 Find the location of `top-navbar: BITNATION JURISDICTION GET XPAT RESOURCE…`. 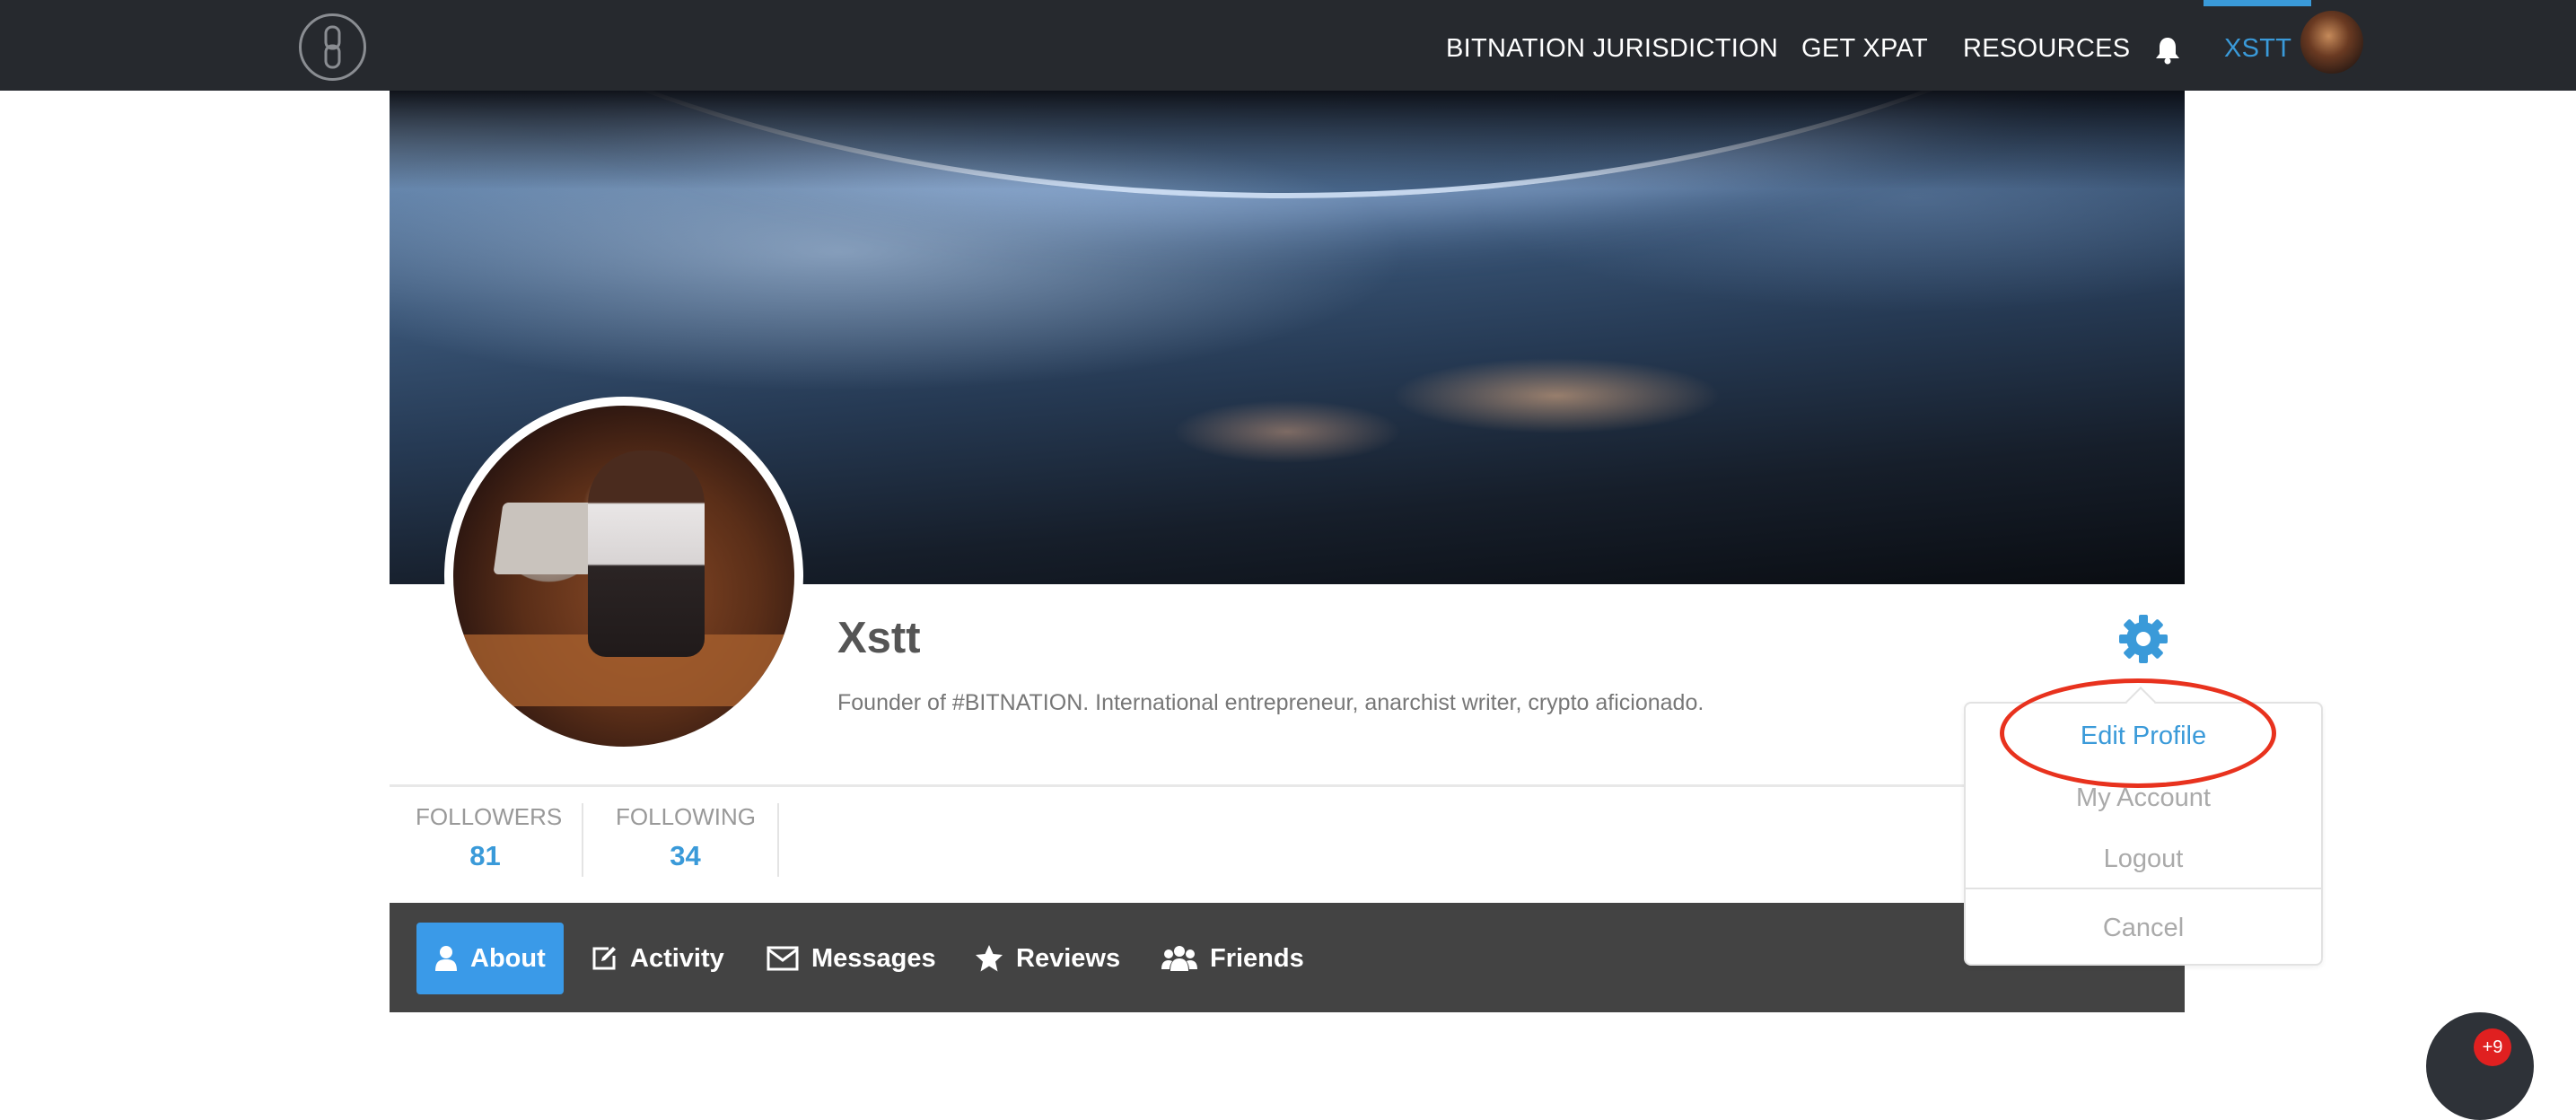

top-navbar: BITNATION JURISDICTION GET XPAT RESOURCE… is located at coordinates (1288, 46).